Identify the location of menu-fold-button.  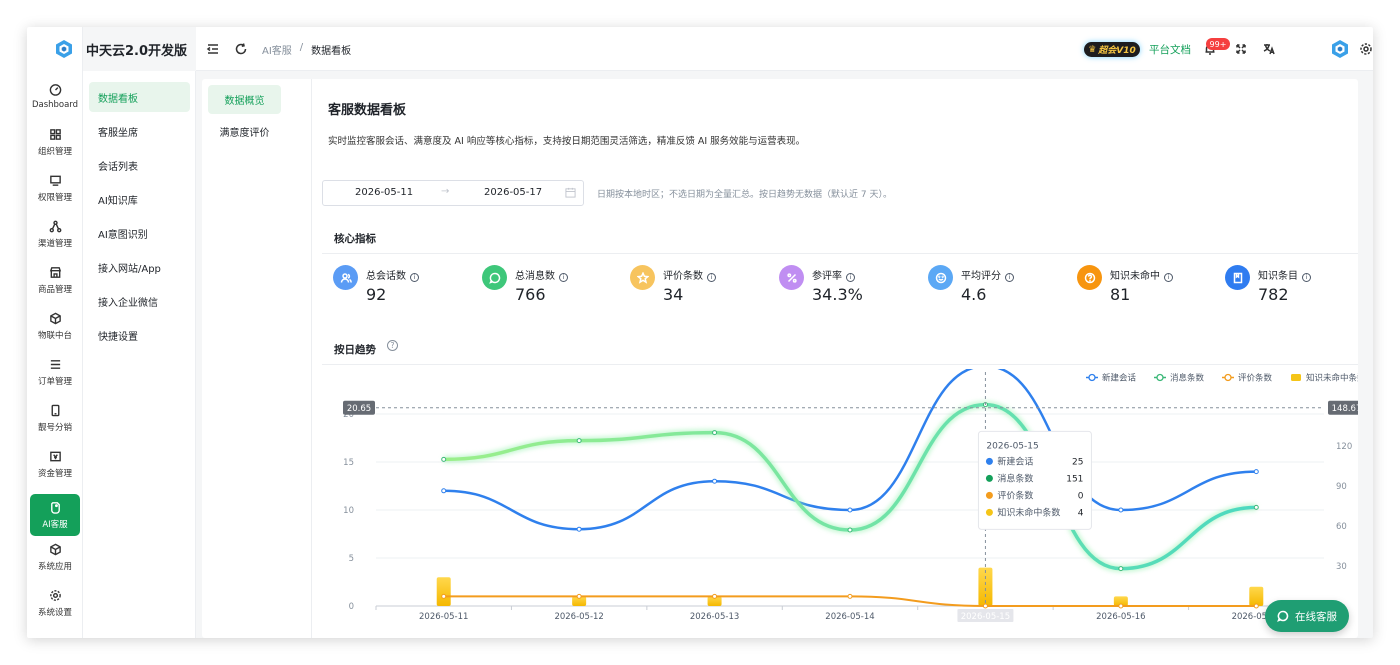
(213, 48).